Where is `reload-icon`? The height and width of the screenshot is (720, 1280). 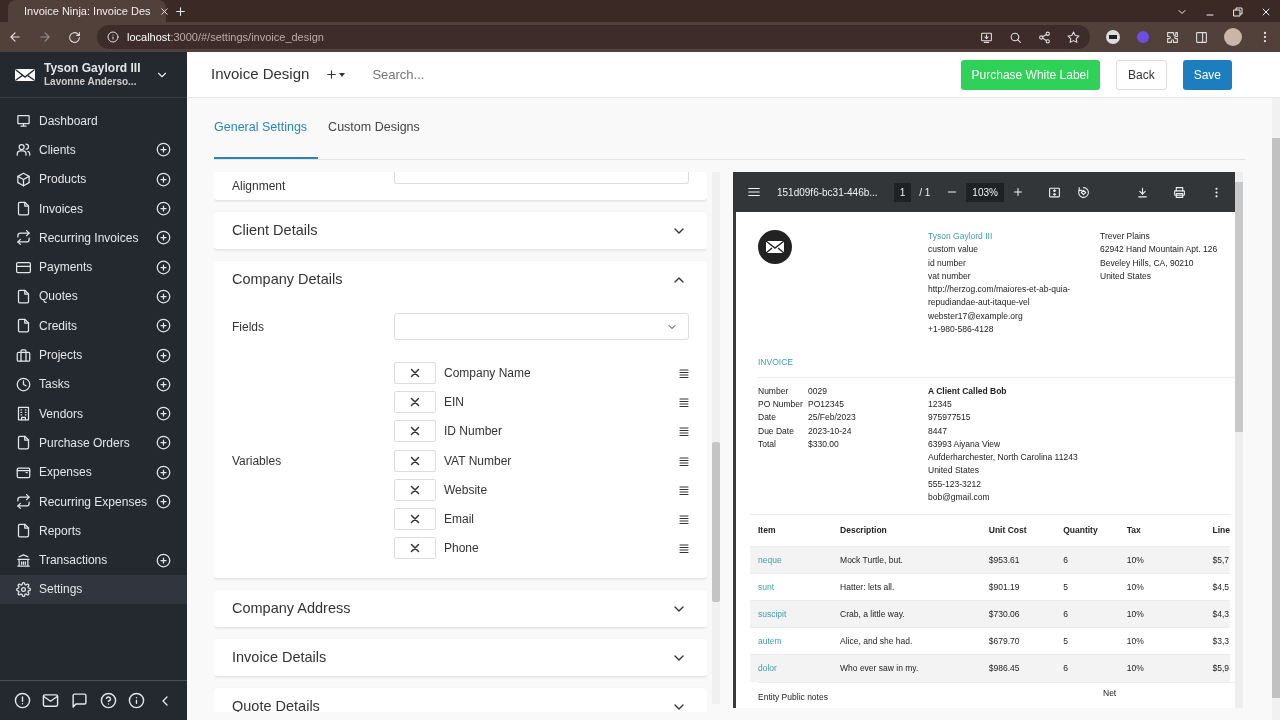 reload-icon is located at coordinates (74, 37).